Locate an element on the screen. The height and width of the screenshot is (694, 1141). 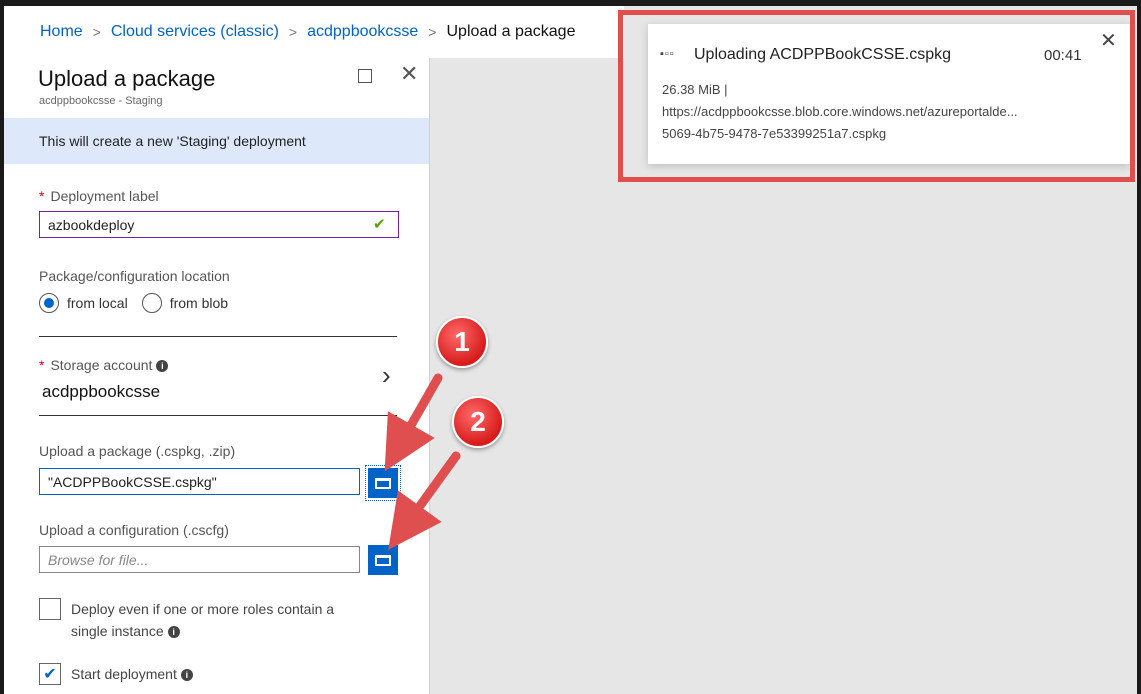
chevron-right-icon: › is located at coordinates (386, 375).